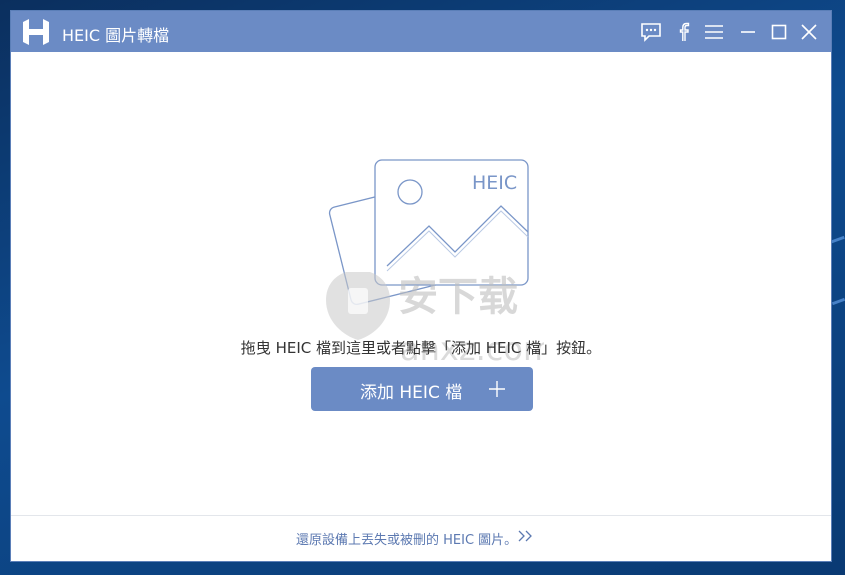  Describe the element at coordinates (421, 31) in the screenshot. I see `title-bar: HEIC 圖片轉檔` at that location.